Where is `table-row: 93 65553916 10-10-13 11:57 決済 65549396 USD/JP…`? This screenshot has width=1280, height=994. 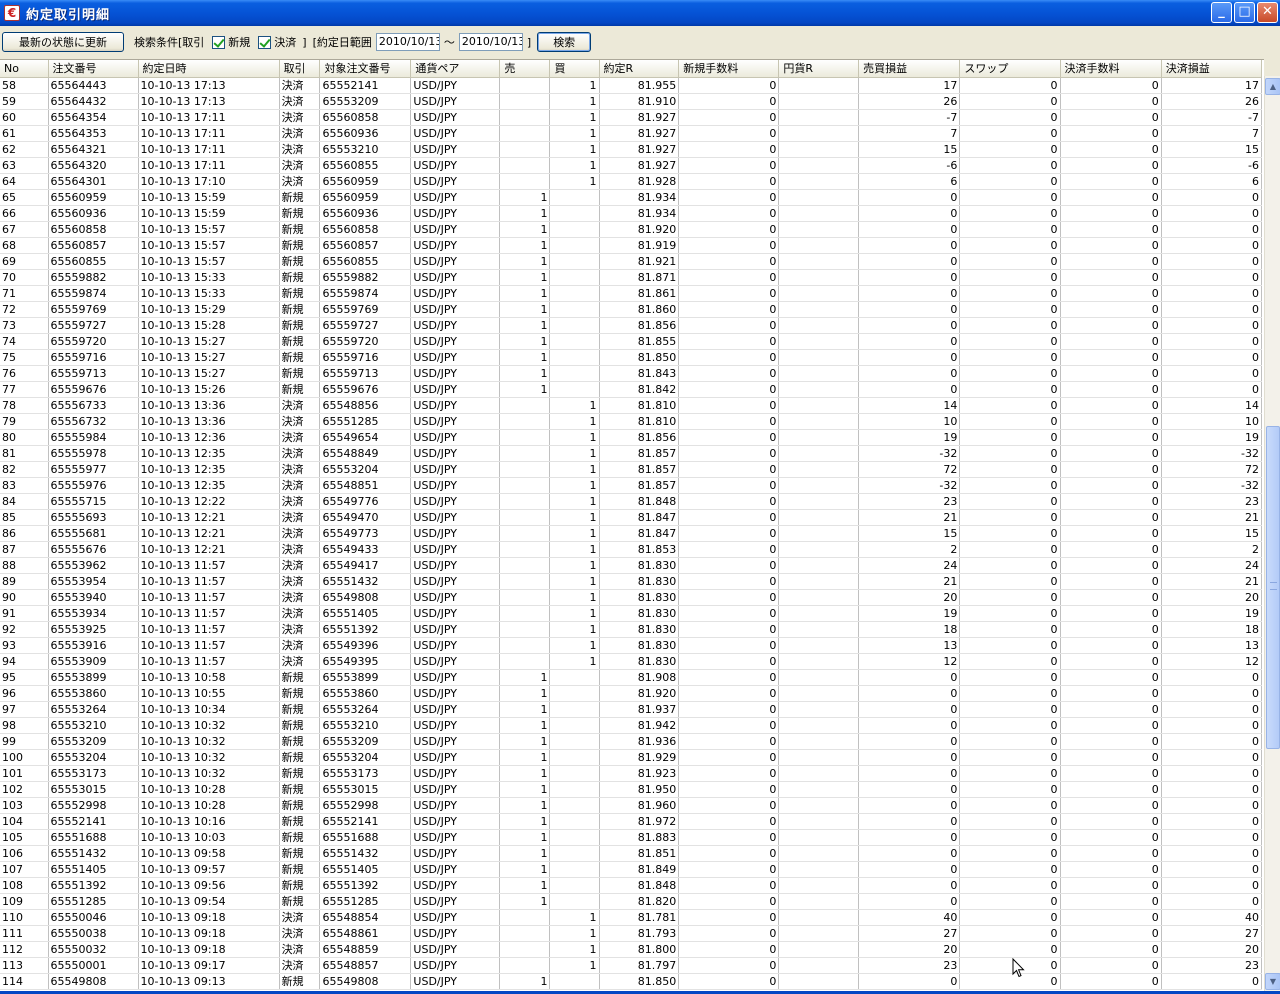 table-row: 93 65553916 10-10-13 11:57 決済 65549396 USD/JP… is located at coordinates (631, 645).